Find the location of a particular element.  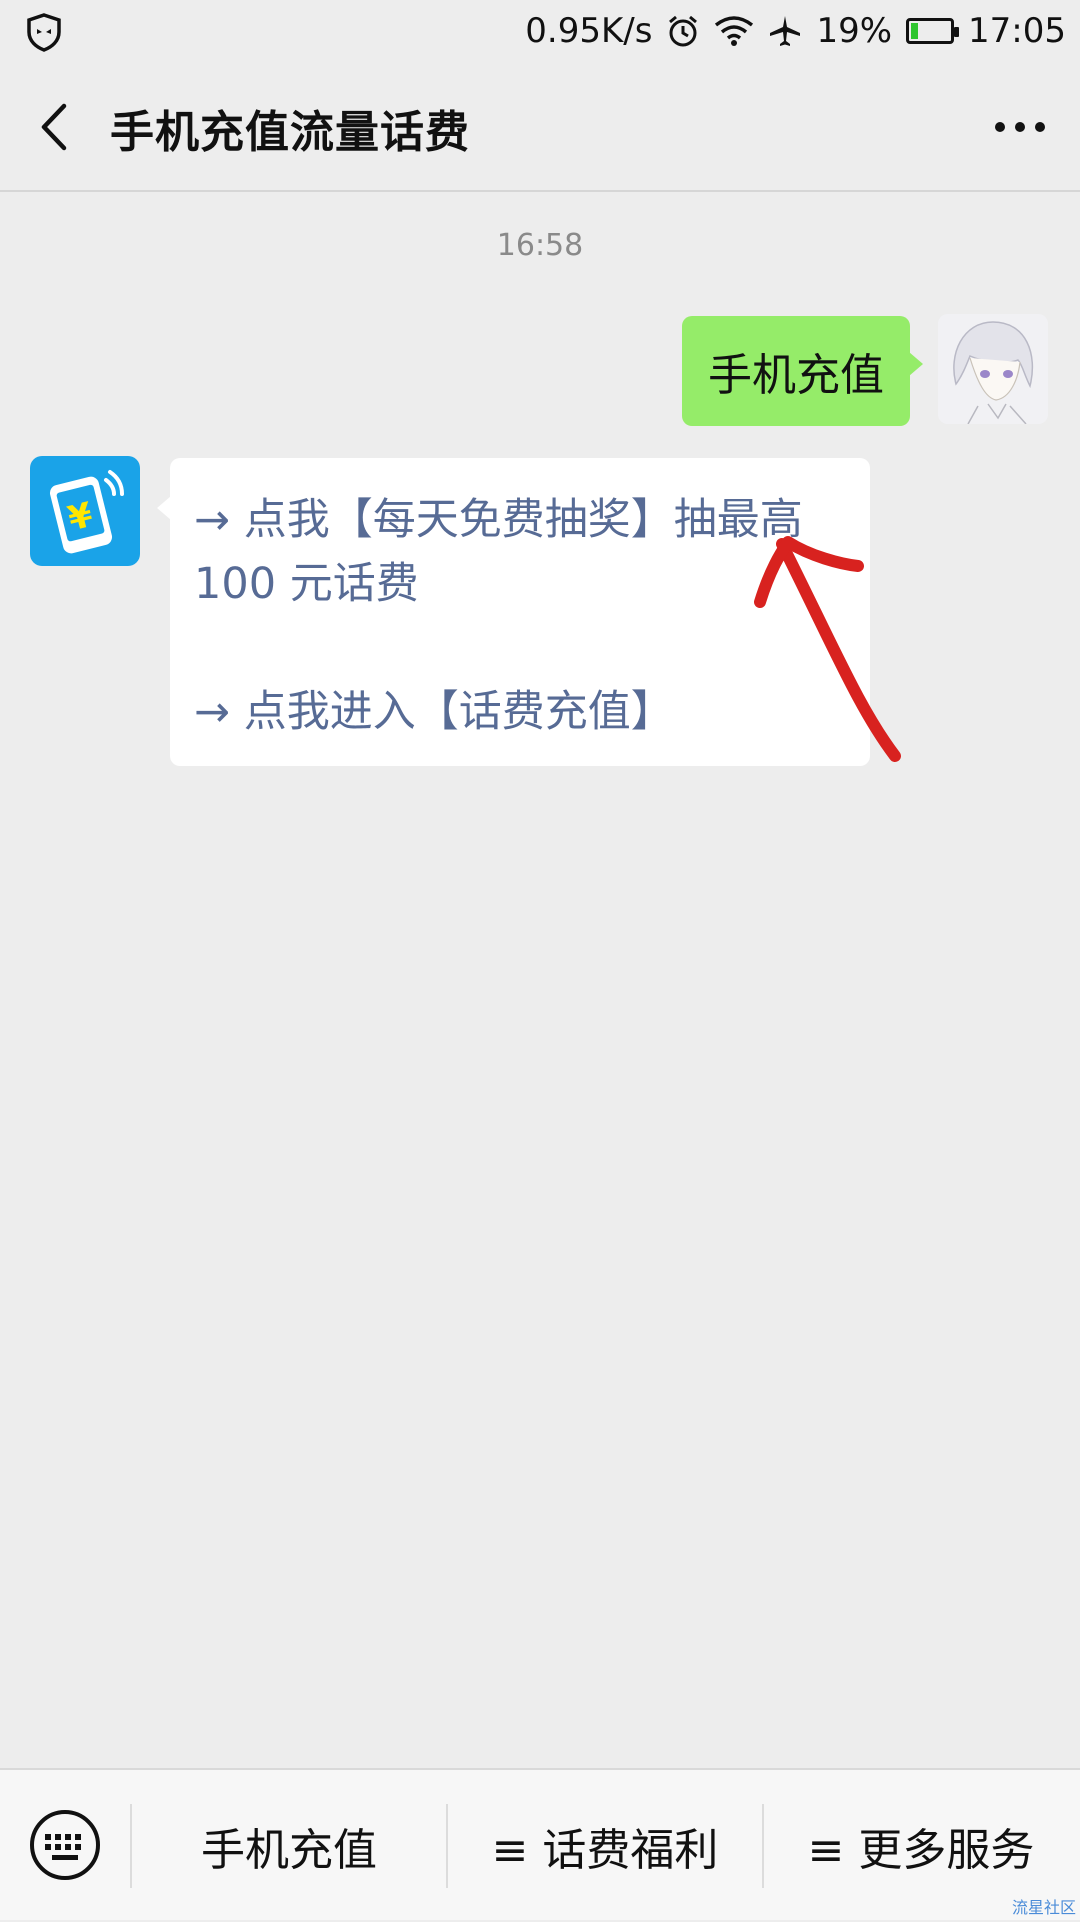

anime-avatar-image is located at coordinates (993, 369).